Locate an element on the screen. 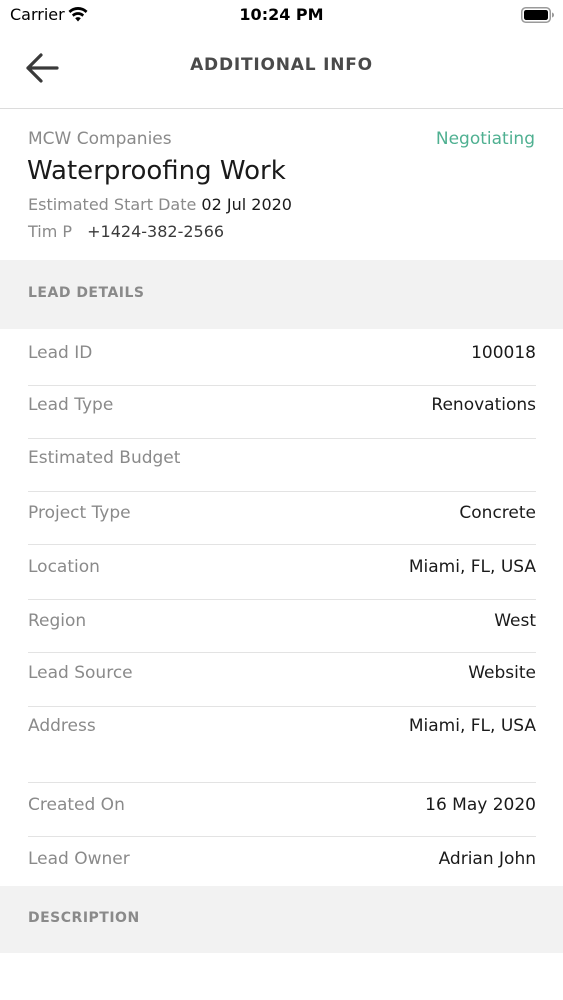 This screenshot has width=563, height=1000. status-bar: Carrier 10:24 PM is located at coordinates (281, 15).